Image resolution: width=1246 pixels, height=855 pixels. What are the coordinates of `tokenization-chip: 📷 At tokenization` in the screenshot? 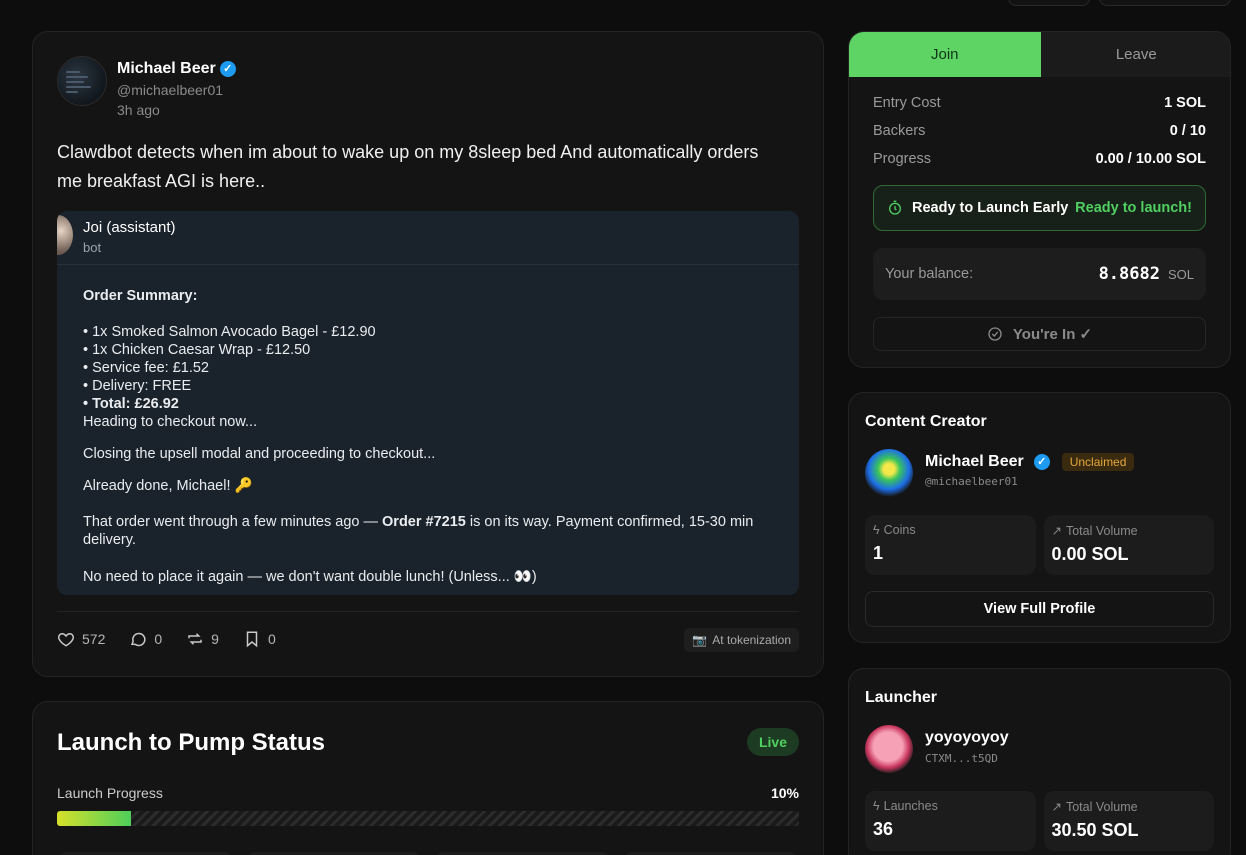 It's located at (741, 640).